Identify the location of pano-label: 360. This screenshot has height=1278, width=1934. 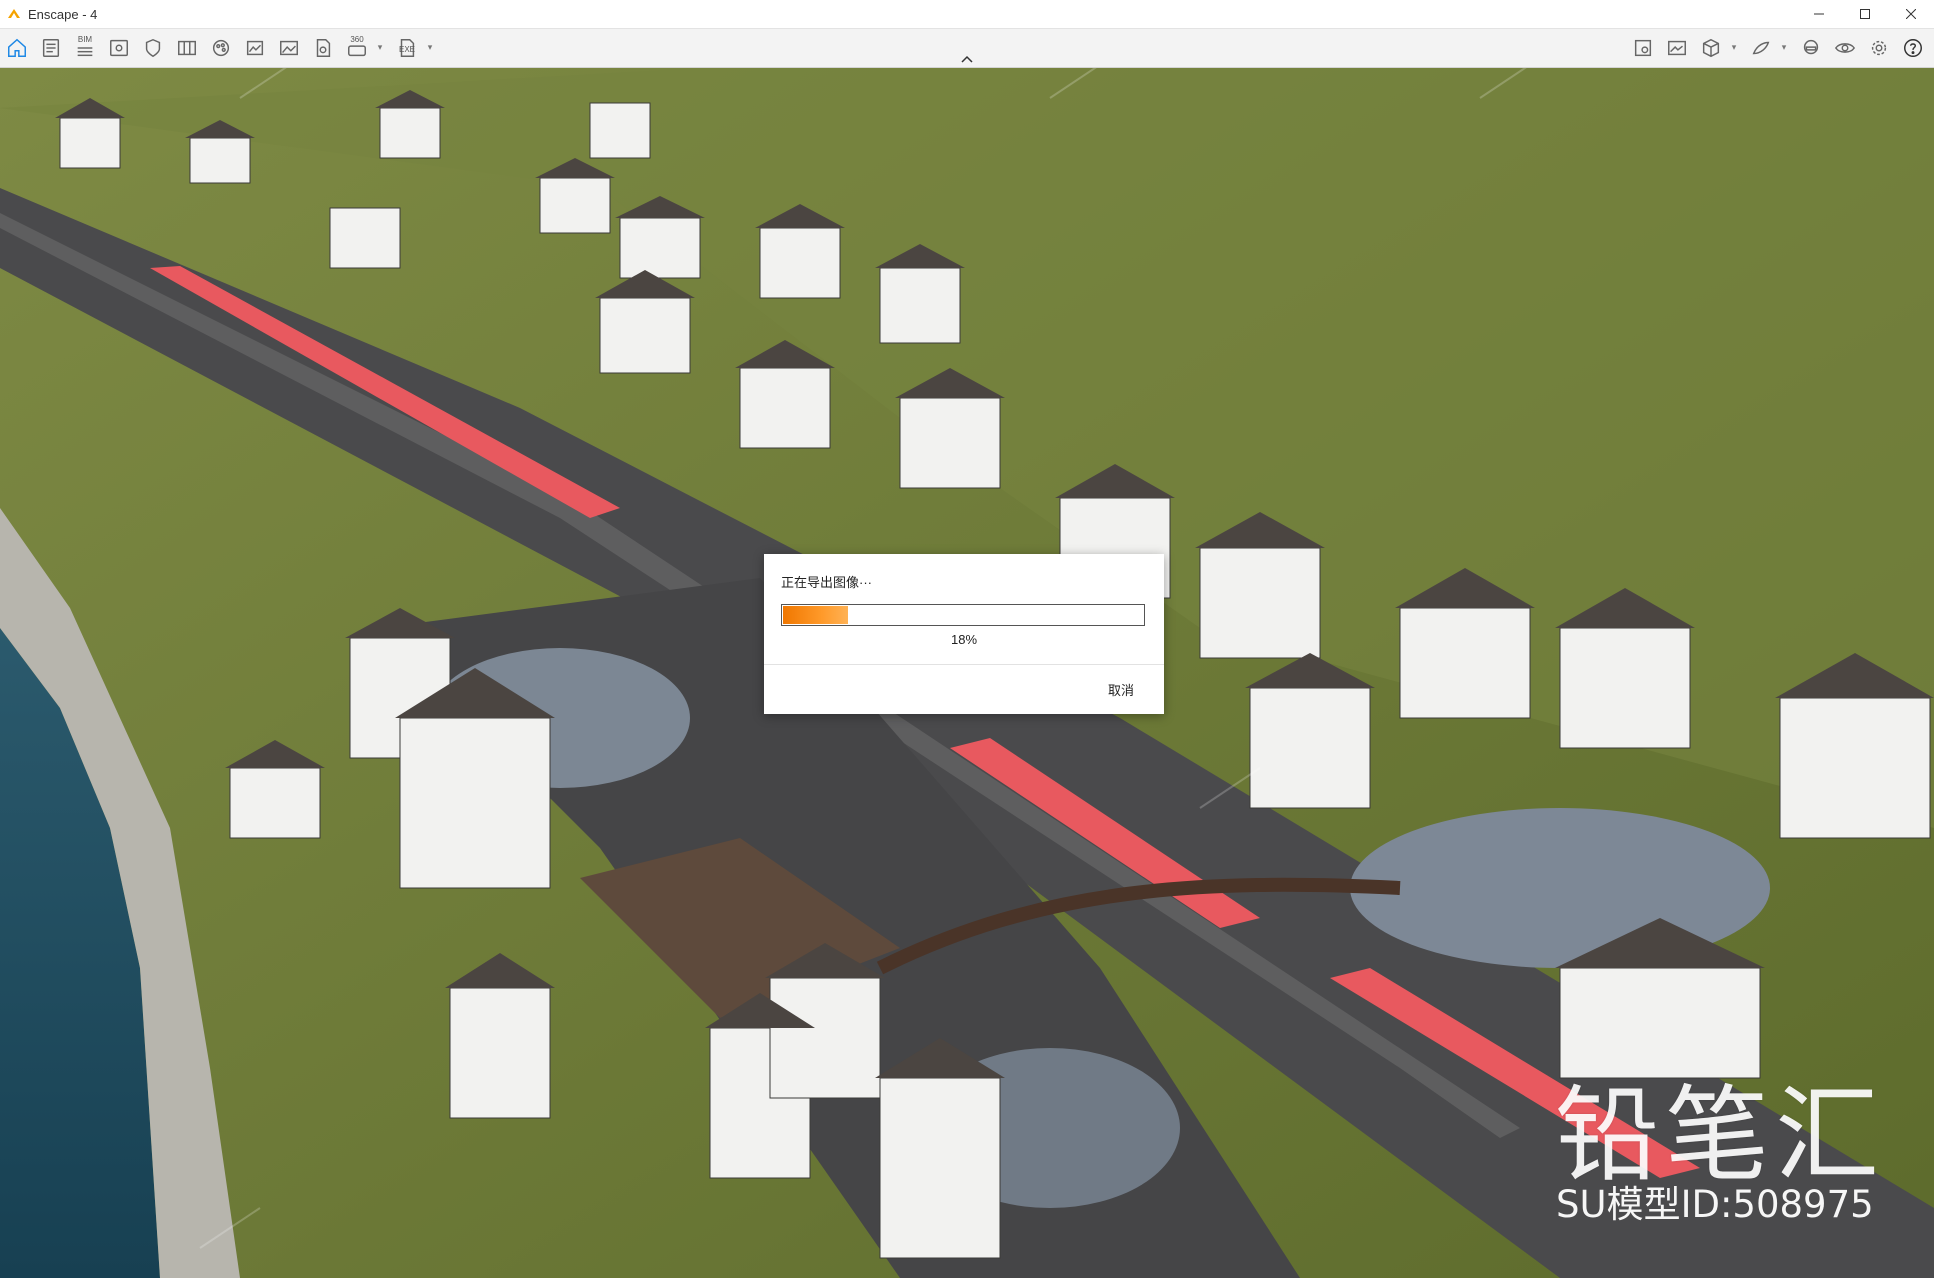
(357, 39).